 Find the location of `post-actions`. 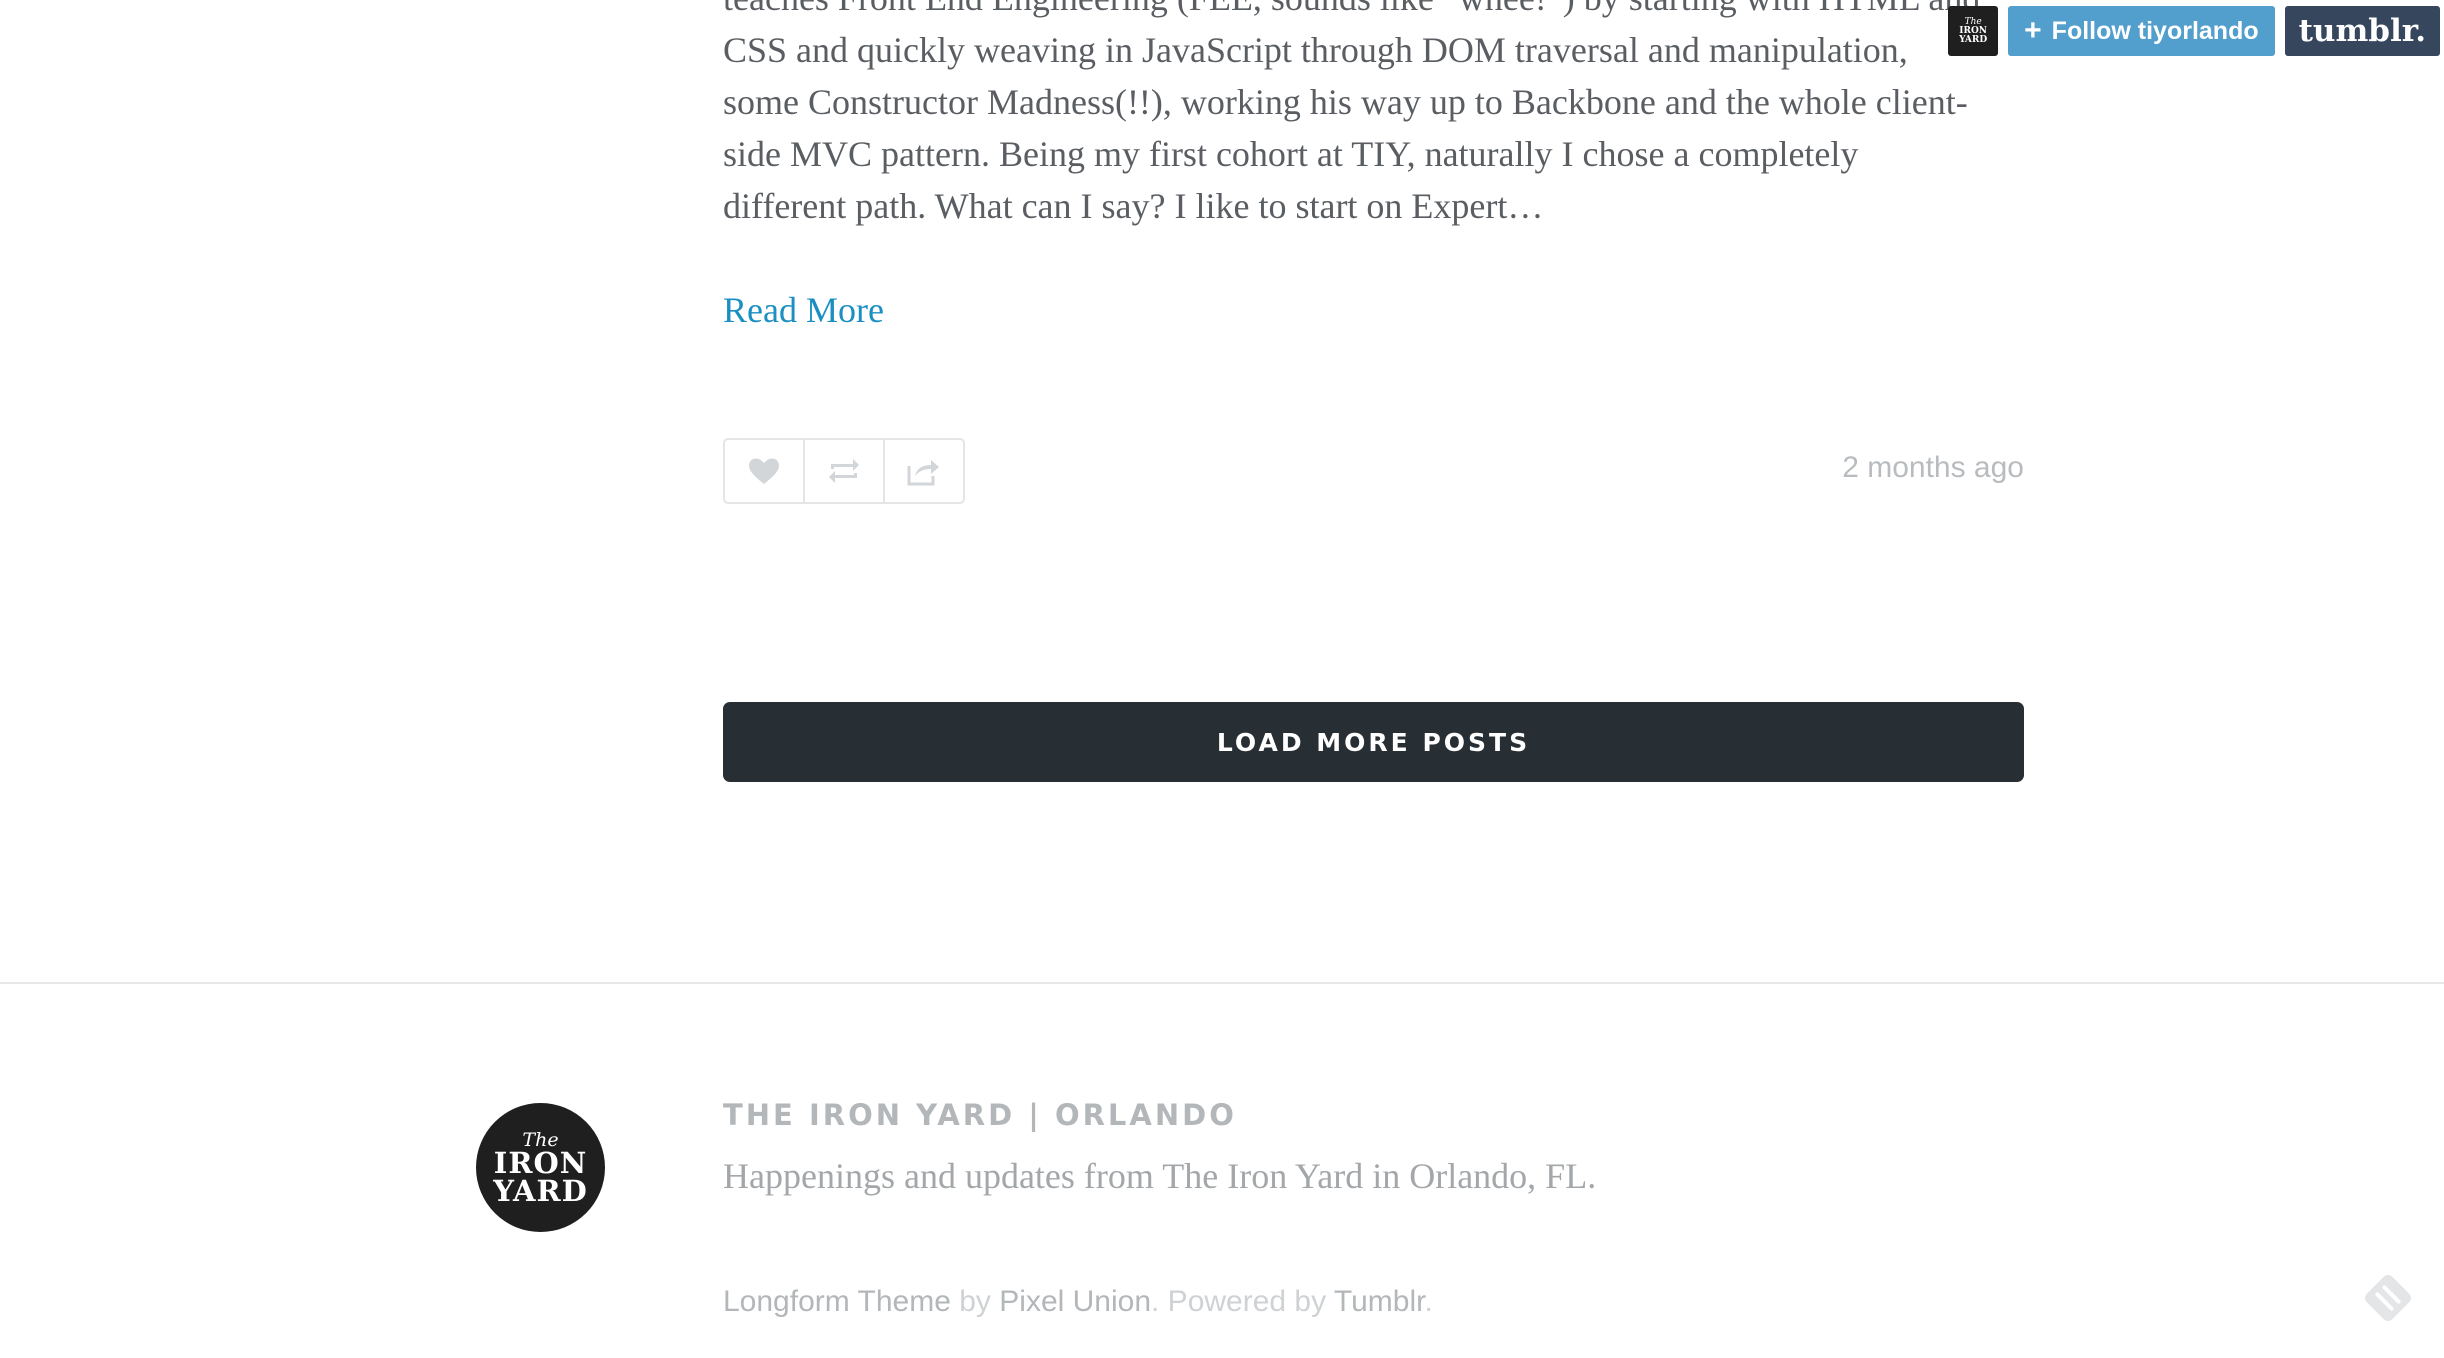

post-actions is located at coordinates (844, 471).